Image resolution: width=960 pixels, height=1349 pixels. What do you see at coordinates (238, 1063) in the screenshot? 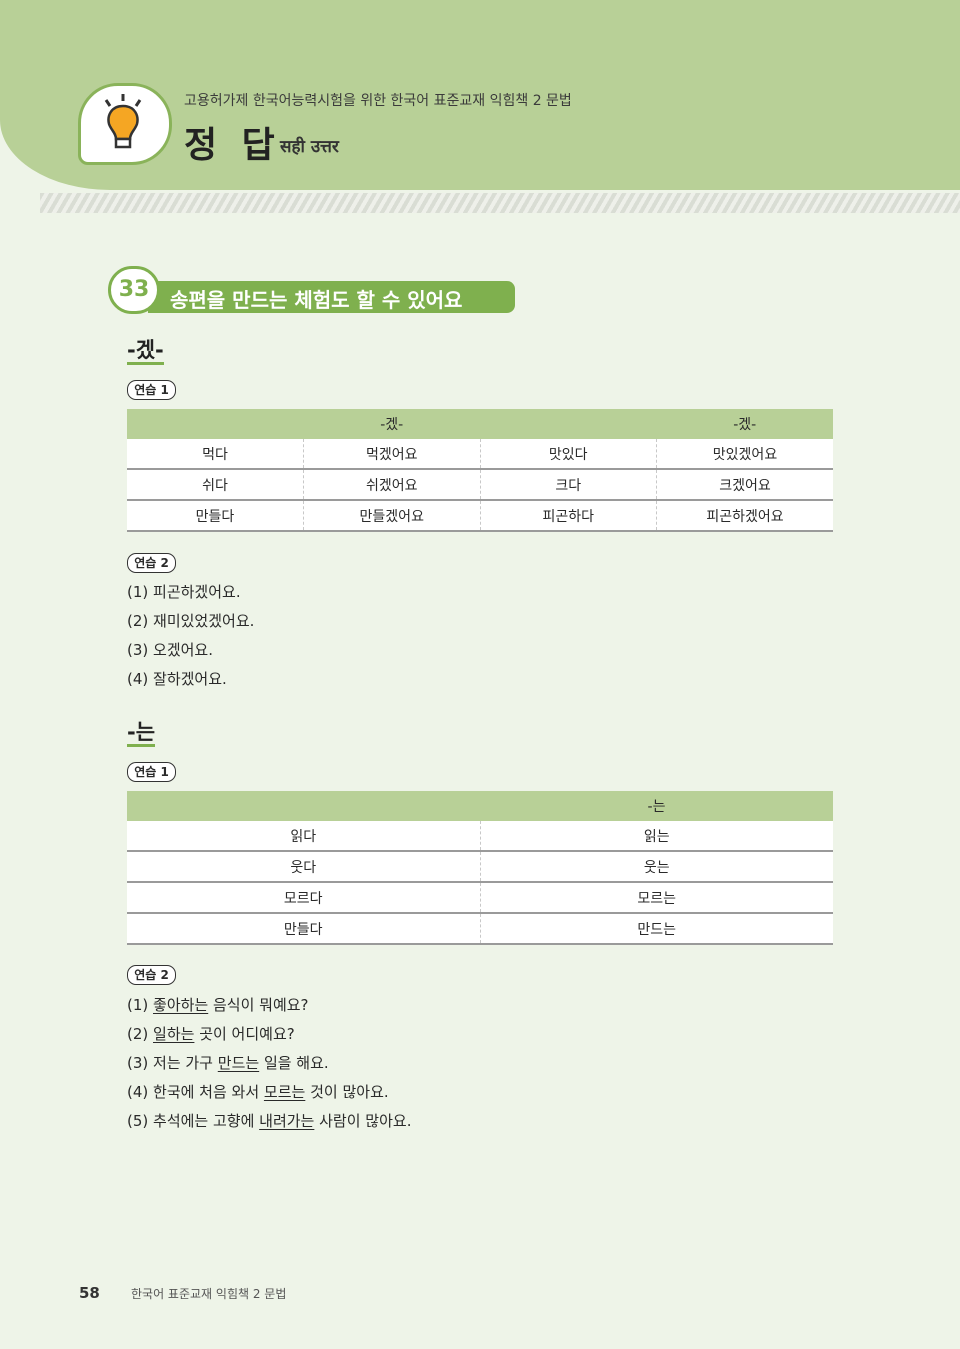
I see `answer-underlined: 만드는` at bounding box center [238, 1063].